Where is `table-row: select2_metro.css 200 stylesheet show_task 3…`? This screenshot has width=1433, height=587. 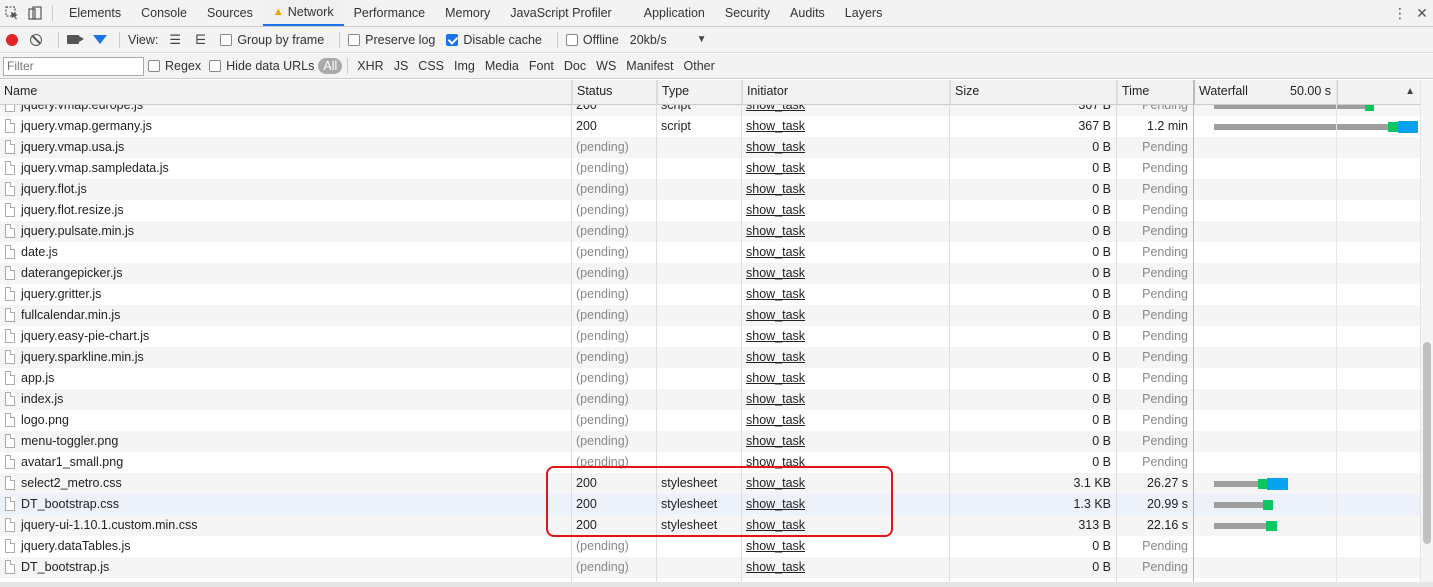 table-row: select2_metro.css 200 stylesheet show_task 3… is located at coordinates (710, 483).